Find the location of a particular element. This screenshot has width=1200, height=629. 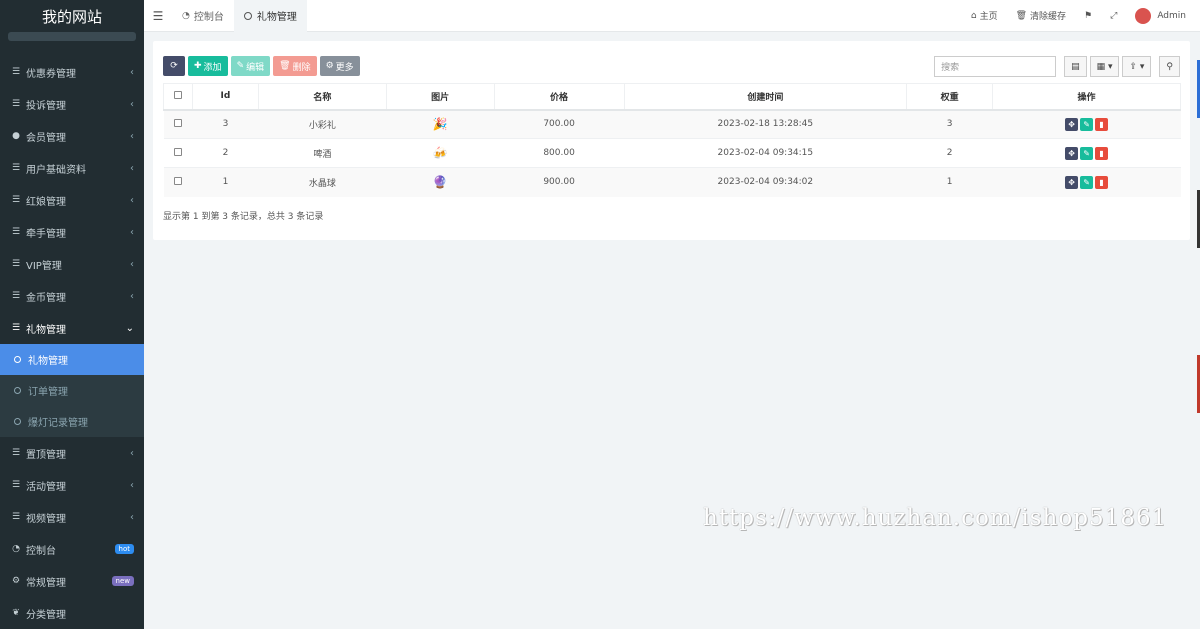

tab-dashboard: ◔ 控制台 is located at coordinates (203, 16).